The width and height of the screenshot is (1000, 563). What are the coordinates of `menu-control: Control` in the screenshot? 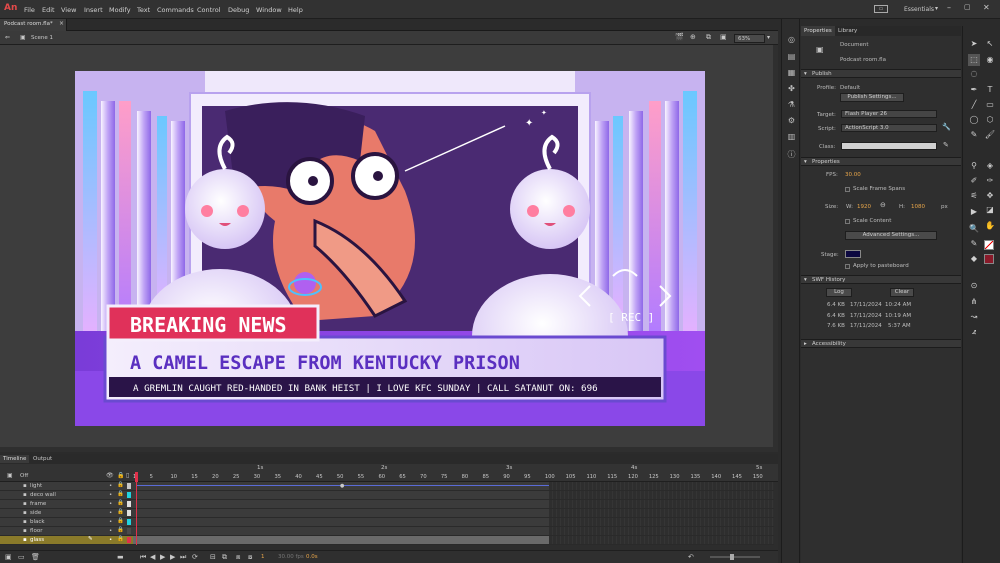 It's located at (209, 10).